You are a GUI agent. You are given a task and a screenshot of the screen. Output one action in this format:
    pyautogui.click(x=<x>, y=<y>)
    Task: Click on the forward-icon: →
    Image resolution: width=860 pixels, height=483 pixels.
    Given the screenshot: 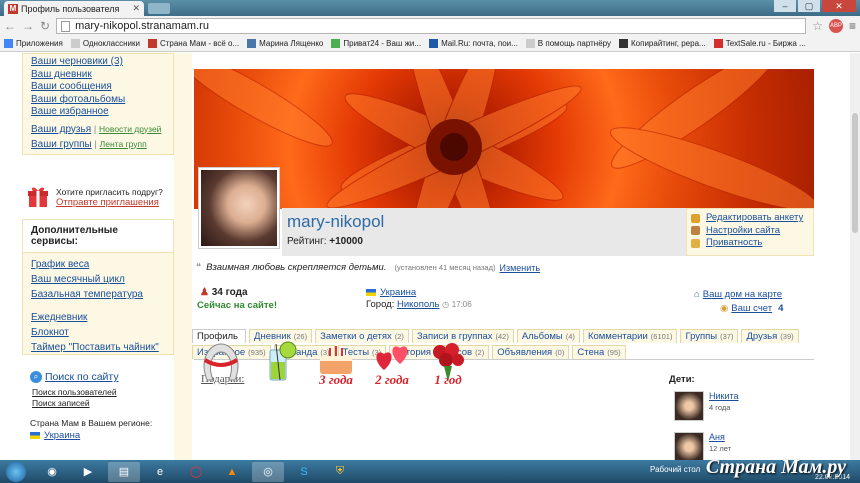 What is the action you would take?
    pyautogui.click(x=28, y=26)
    